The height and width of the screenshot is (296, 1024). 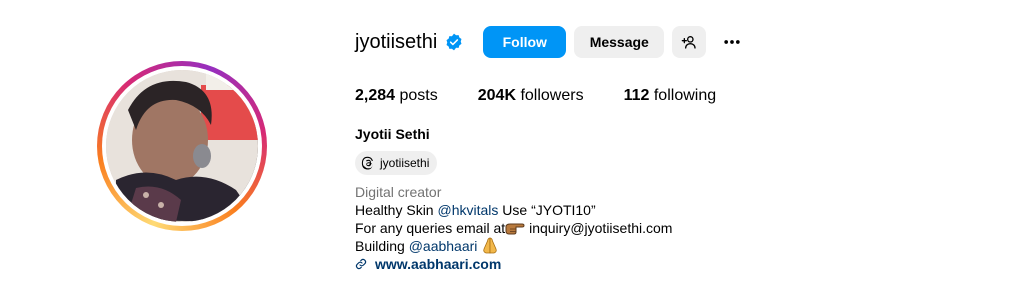 What do you see at coordinates (398, 192) in the screenshot?
I see `category-label: Digital creator` at bounding box center [398, 192].